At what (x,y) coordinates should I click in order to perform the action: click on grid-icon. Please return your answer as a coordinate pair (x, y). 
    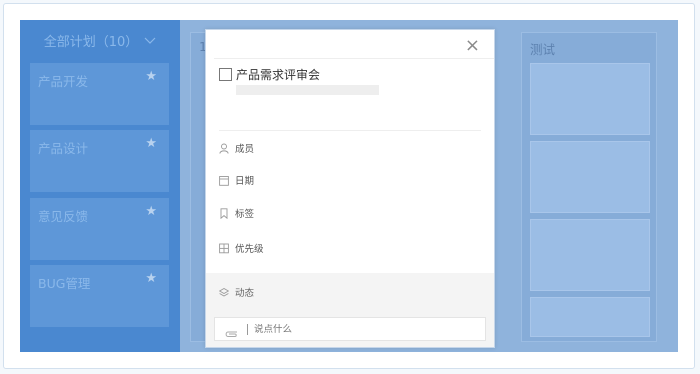
    Looking at the image, I should click on (224, 248).